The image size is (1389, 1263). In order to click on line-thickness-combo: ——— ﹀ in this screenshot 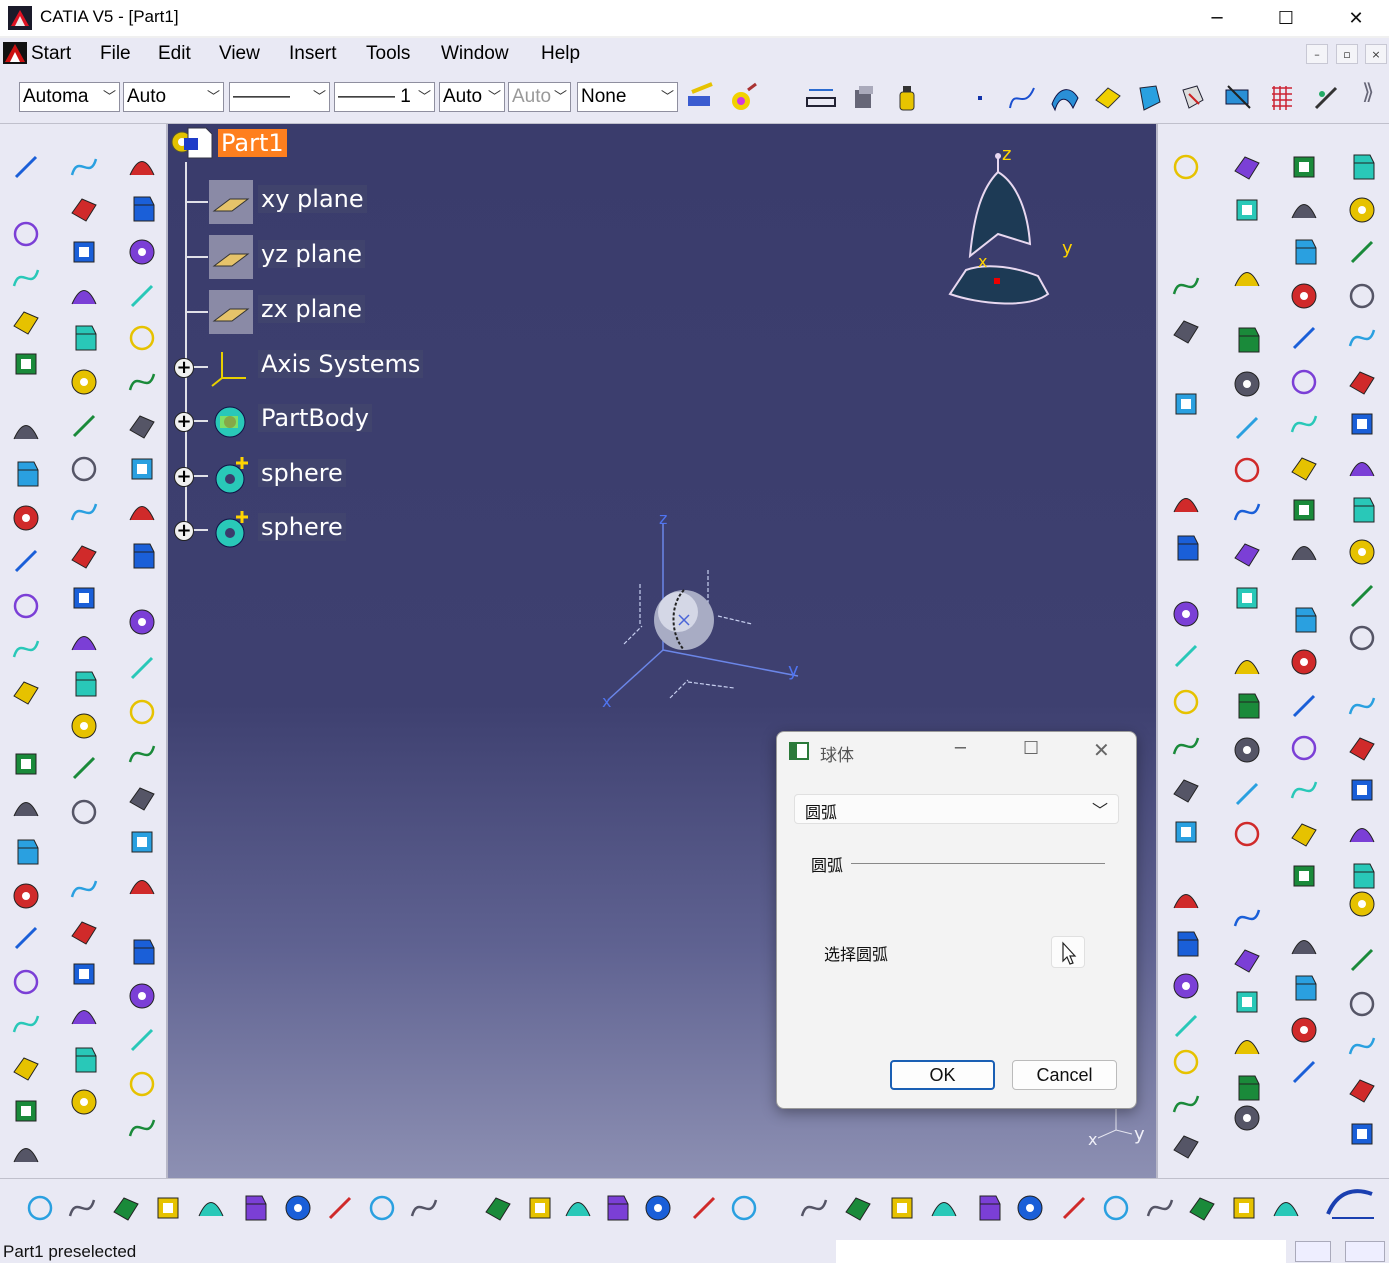, I will do `click(279, 97)`.